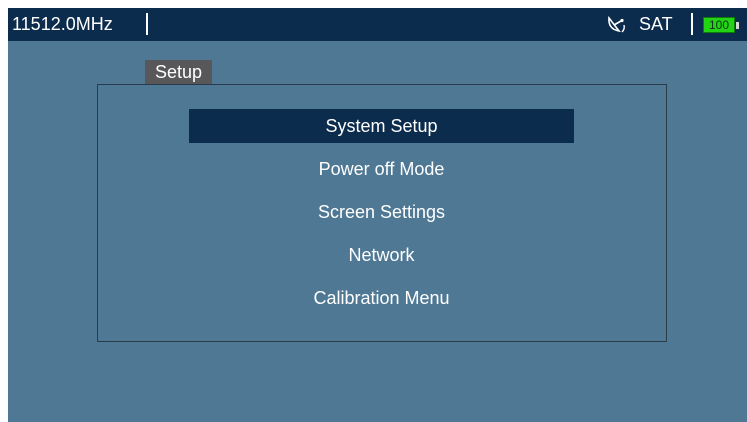 Image resolution: width=747 pixels, height=422 pixels. I want to click on menu-item-network: Network, so click(381, 255).